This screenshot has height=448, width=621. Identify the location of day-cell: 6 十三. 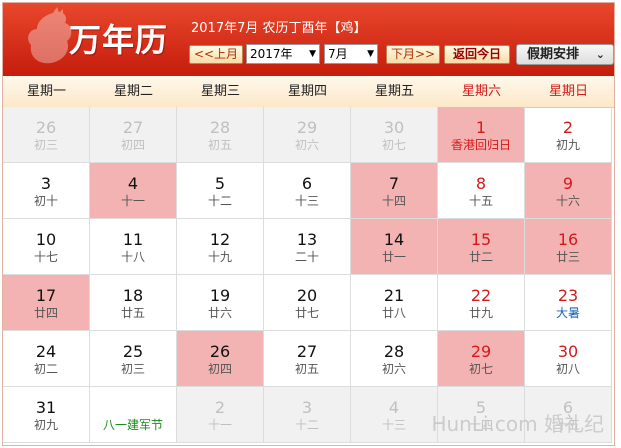
(307, 191).